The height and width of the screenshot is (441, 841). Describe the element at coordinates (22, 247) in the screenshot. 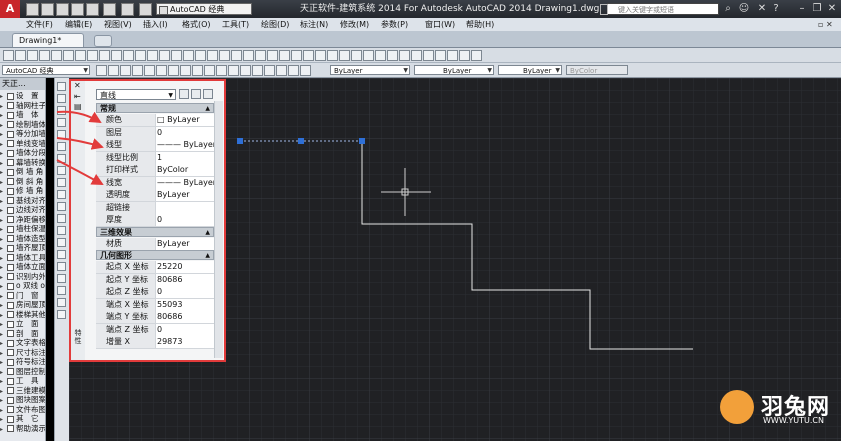

I see `tz-menu-item: ▸ 墙齐屋顶` at that location.